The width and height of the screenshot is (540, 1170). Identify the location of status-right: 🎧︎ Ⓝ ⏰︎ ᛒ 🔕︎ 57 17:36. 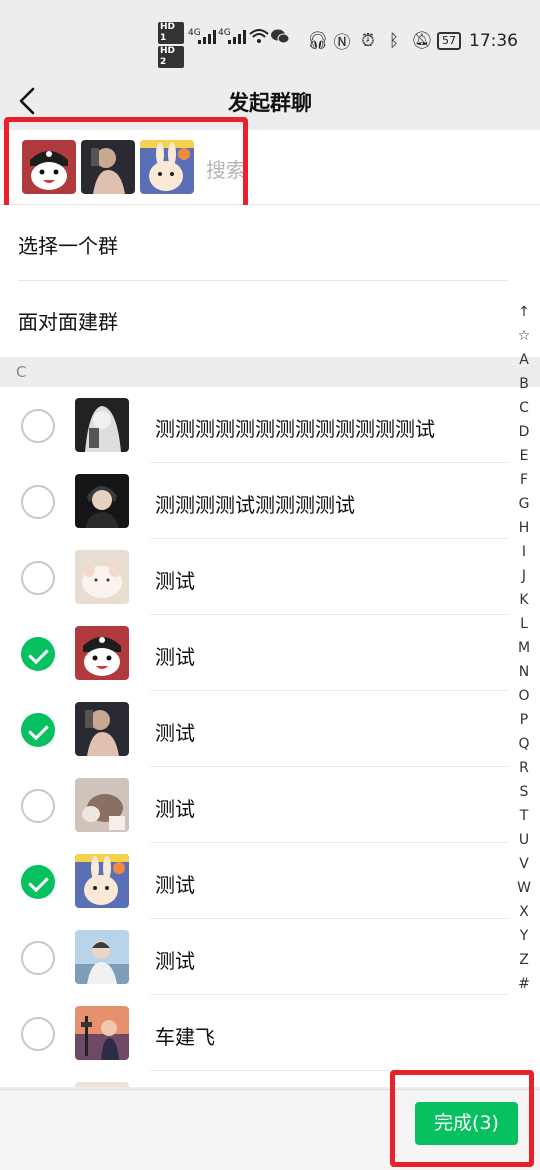
(412, 41).